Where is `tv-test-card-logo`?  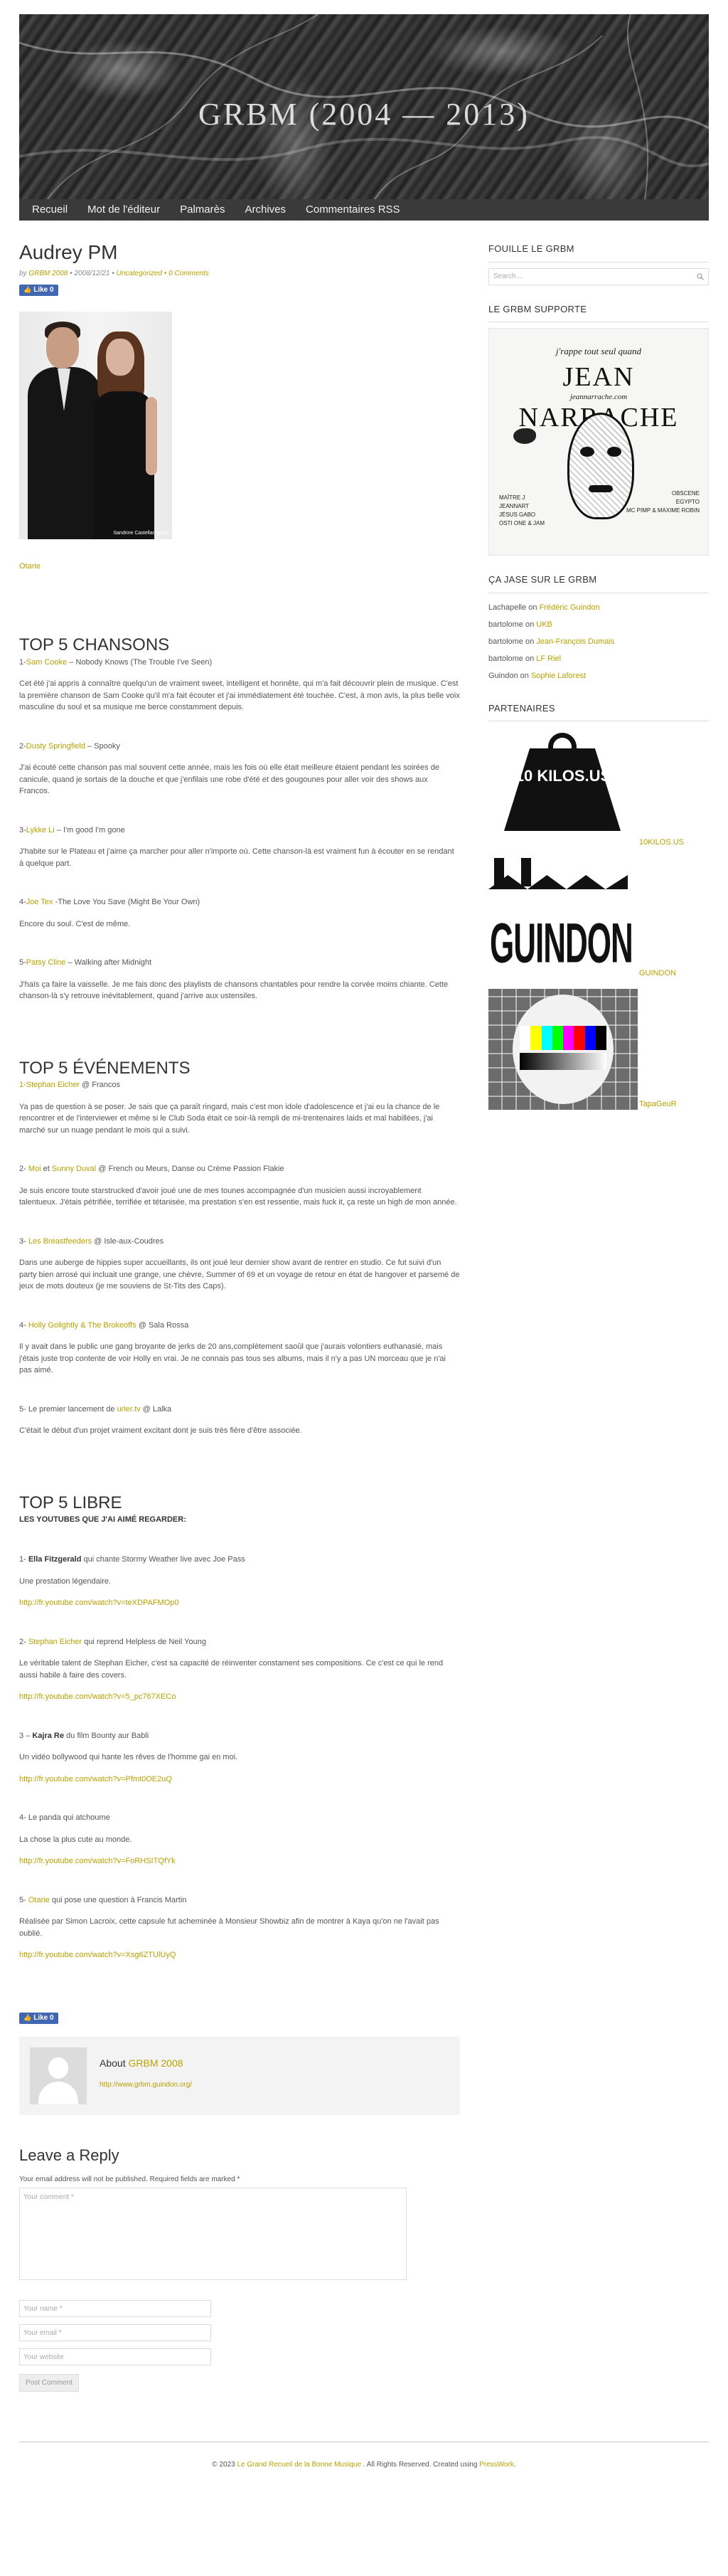 tv-test-card-logo is located at coordinates (563, 1049).